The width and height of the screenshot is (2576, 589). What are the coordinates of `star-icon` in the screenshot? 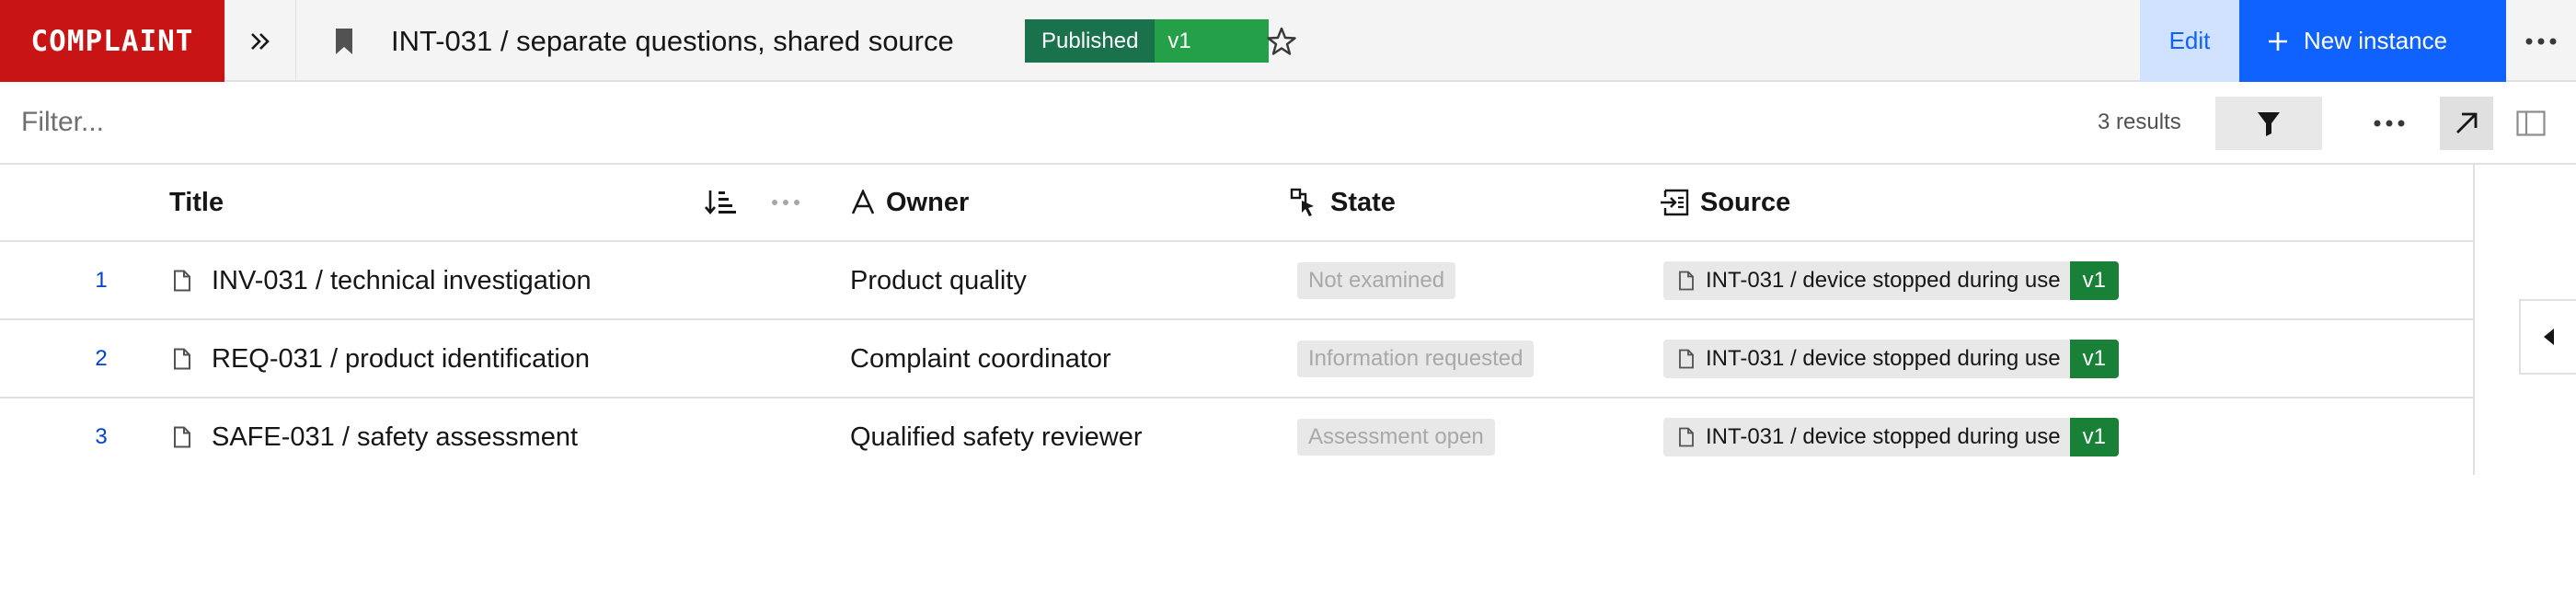 It's located at (1281, 41).